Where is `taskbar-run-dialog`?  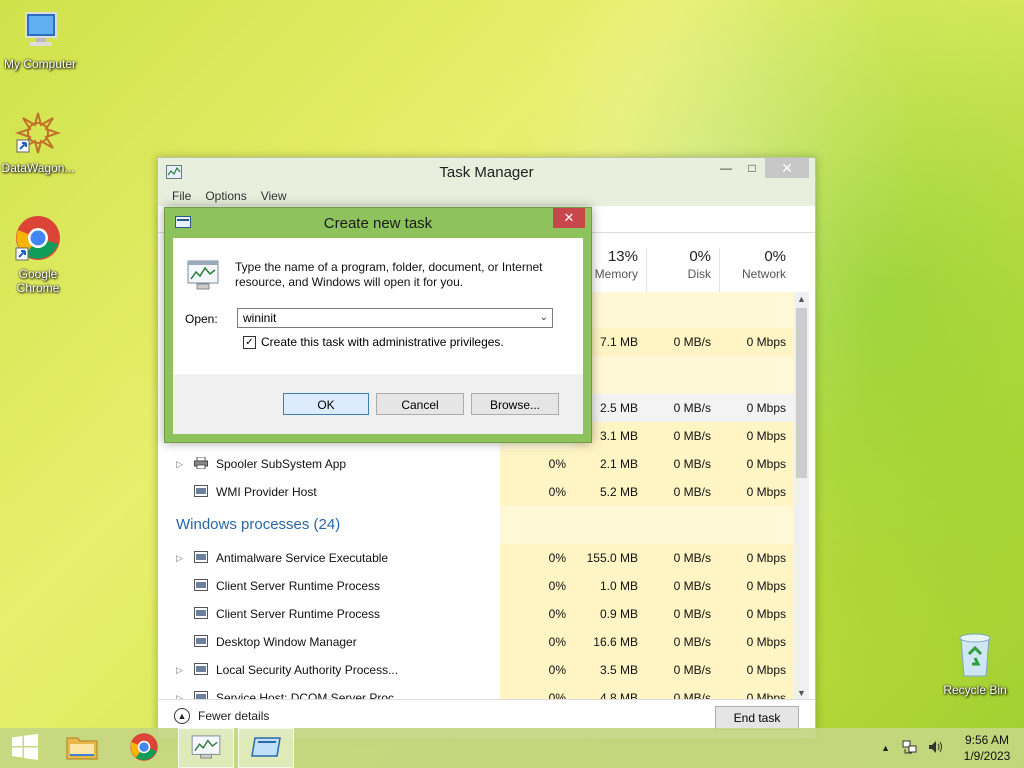
taskbar-run-dialog is located at coordinates (266, 748).